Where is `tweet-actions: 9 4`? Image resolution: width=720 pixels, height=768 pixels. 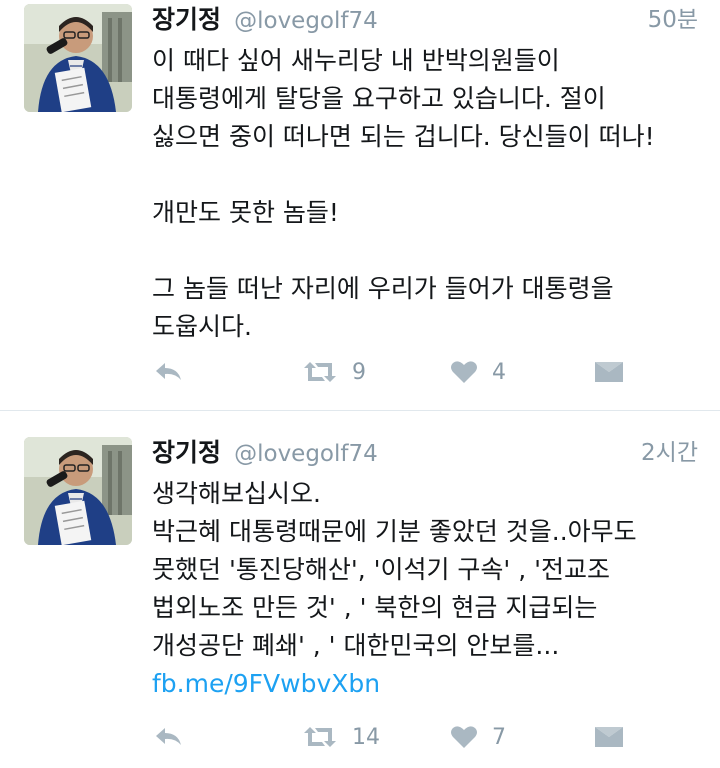 tweet-actions: 9 4 is located at coordinates (402, 372).